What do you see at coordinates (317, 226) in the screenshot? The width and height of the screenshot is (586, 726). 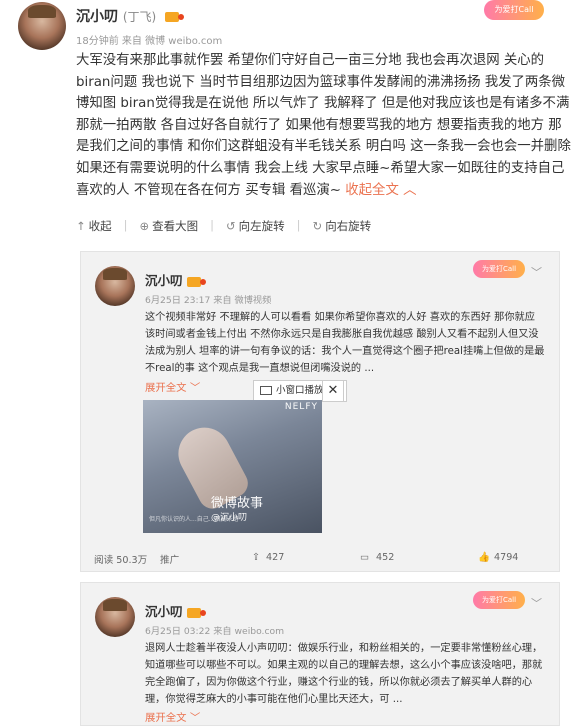 I see `rotate-right-icon: ↻` at bounding box center [317, 226].